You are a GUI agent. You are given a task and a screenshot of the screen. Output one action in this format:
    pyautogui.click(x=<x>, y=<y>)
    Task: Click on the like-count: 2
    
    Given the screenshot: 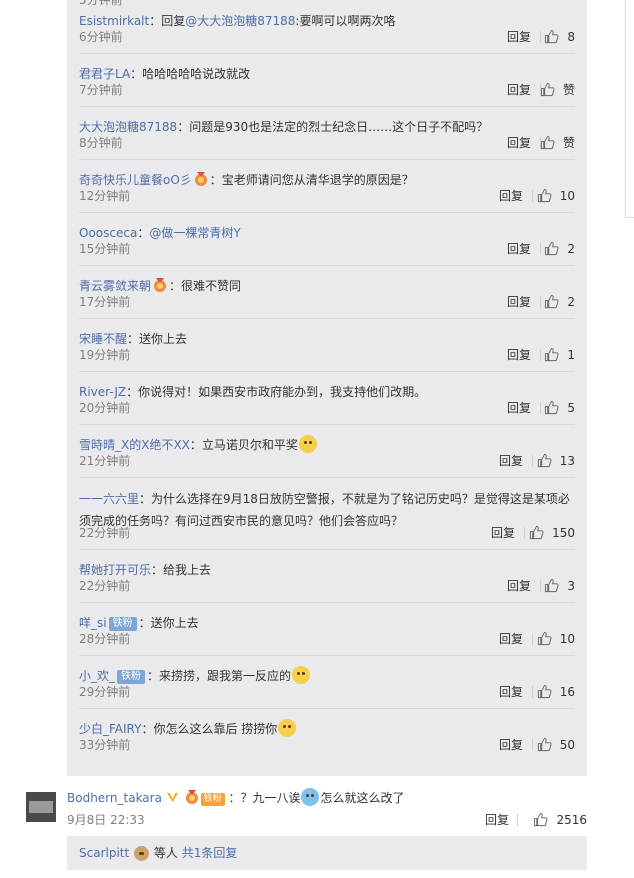 What is the action you would take?
    pyautogui.click(x=571, y=249)
    